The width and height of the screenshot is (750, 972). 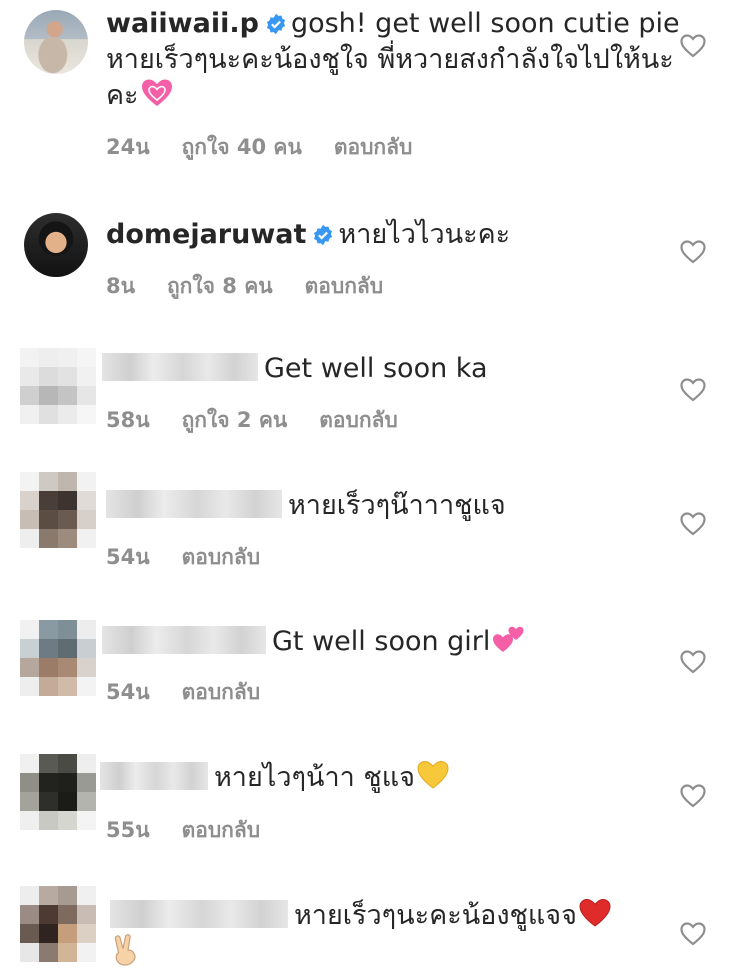 I want to click on comment-body: หายเร็วๆน๊าาาชูแจ, so click(x=393, y=506).